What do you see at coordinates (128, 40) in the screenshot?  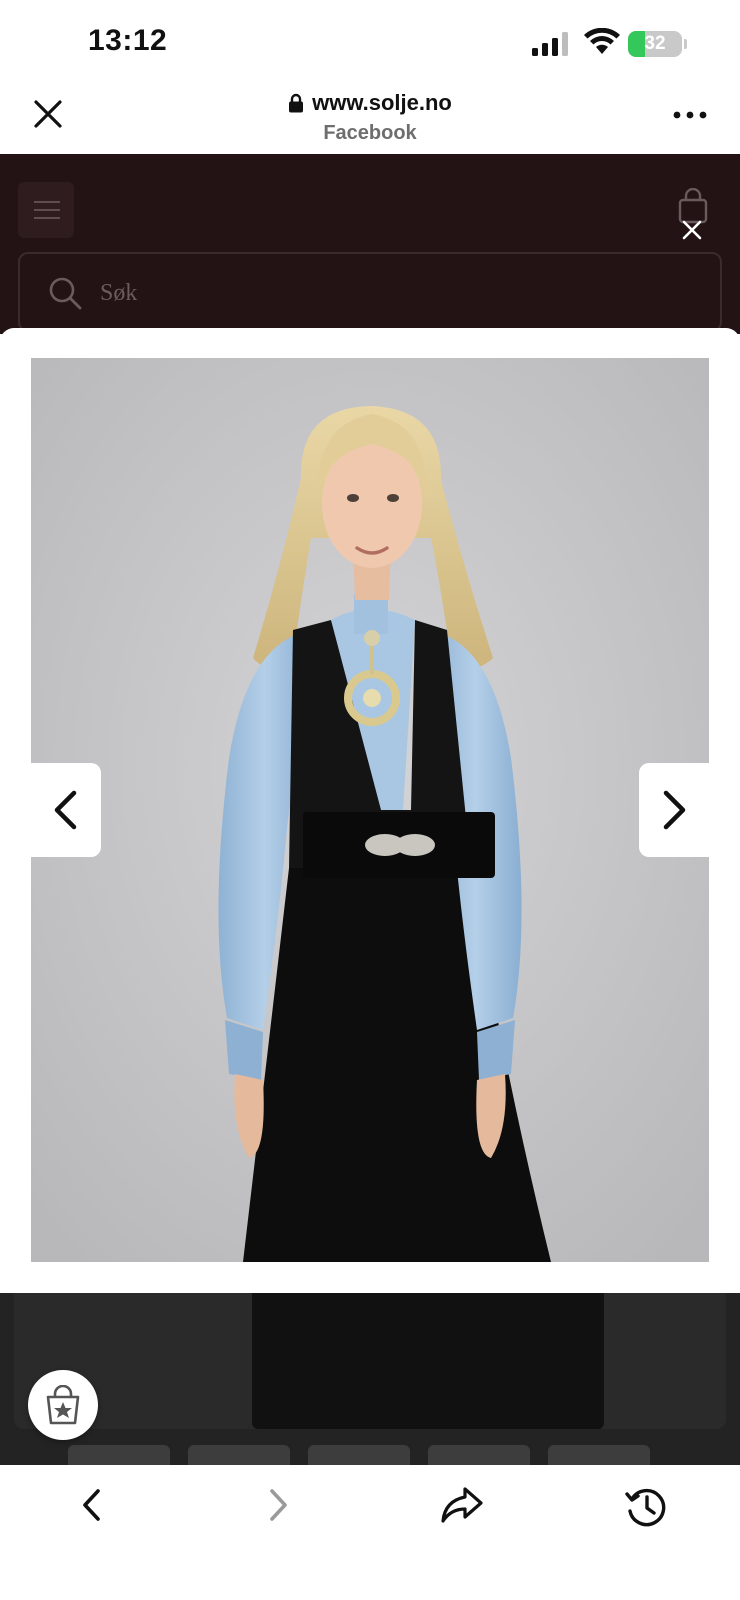 I see `status-time: 13:12` at bounding box center [128, 40].